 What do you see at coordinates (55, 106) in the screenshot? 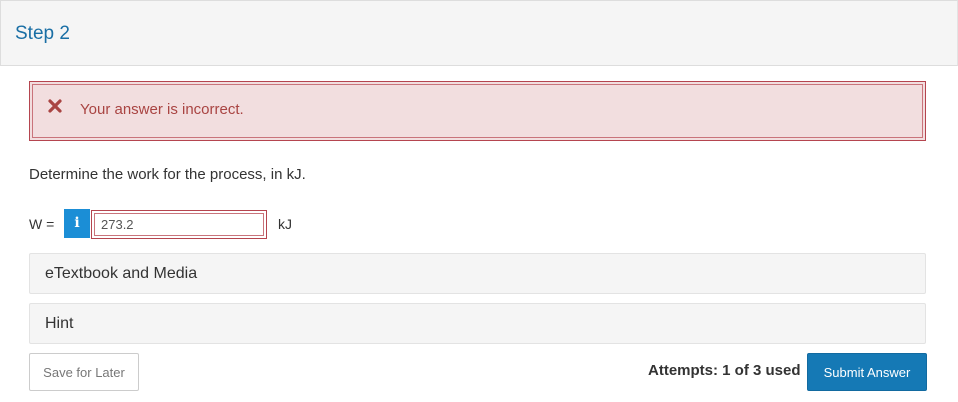
I see `close-icon` at bounding box center [55, 106].